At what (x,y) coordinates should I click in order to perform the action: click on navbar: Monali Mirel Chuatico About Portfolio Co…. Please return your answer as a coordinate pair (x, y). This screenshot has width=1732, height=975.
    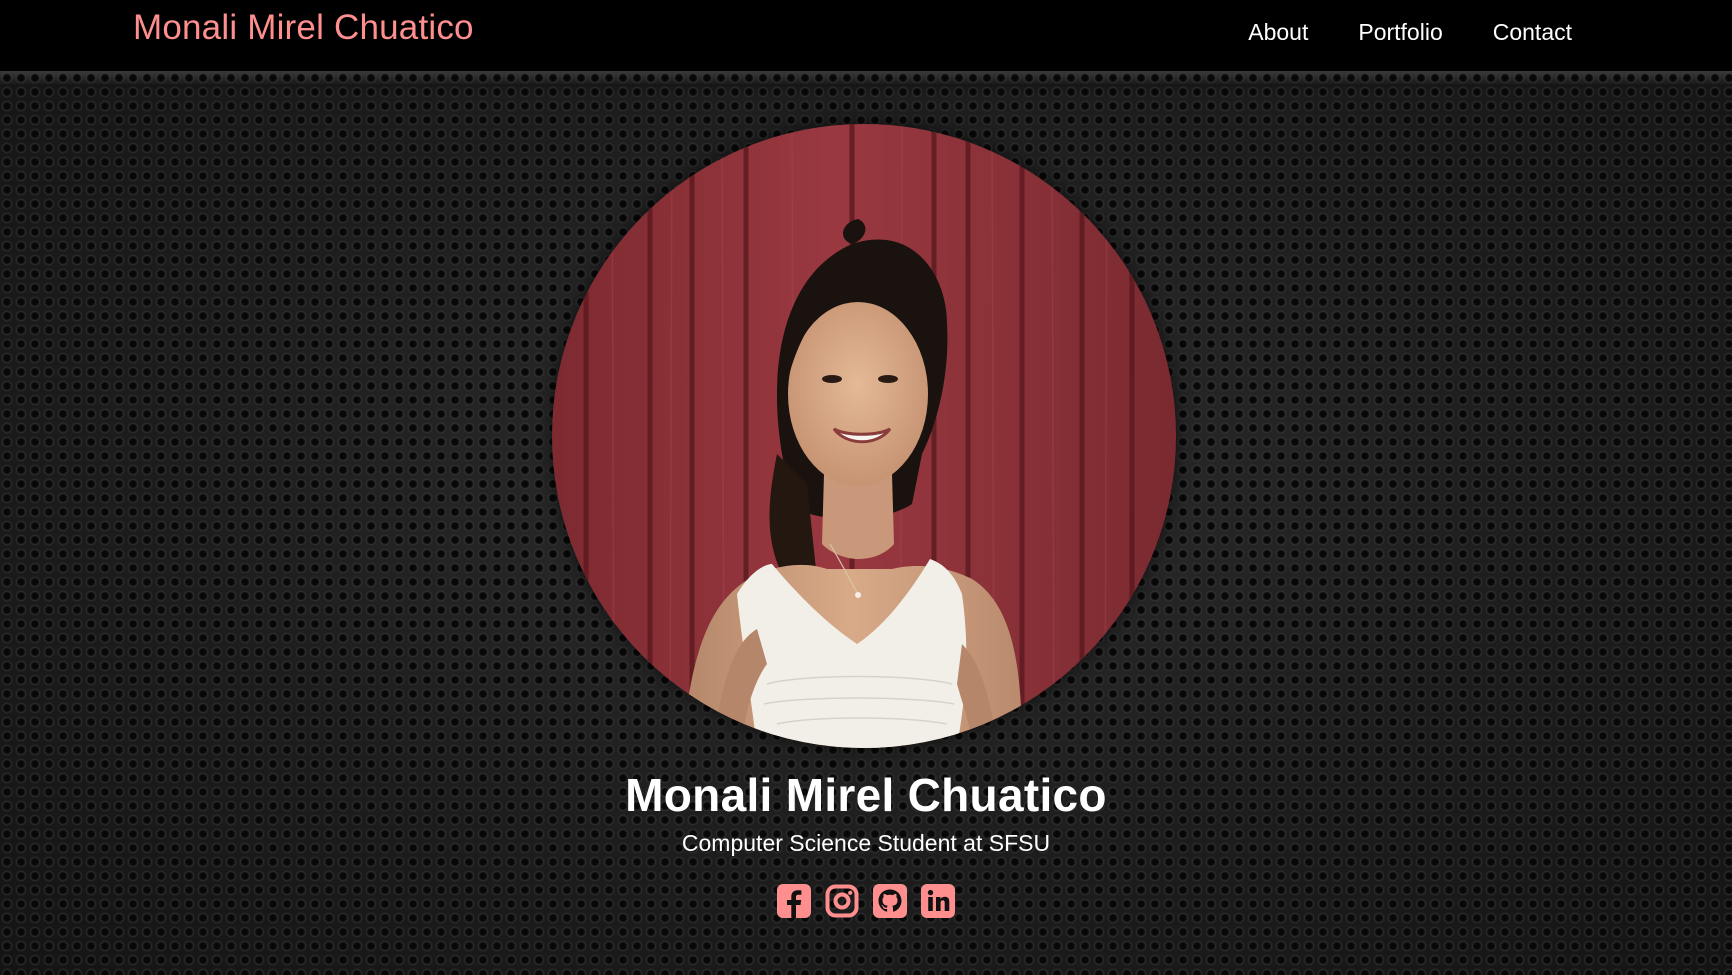
    Looking at the image, I should click on (866, 35).